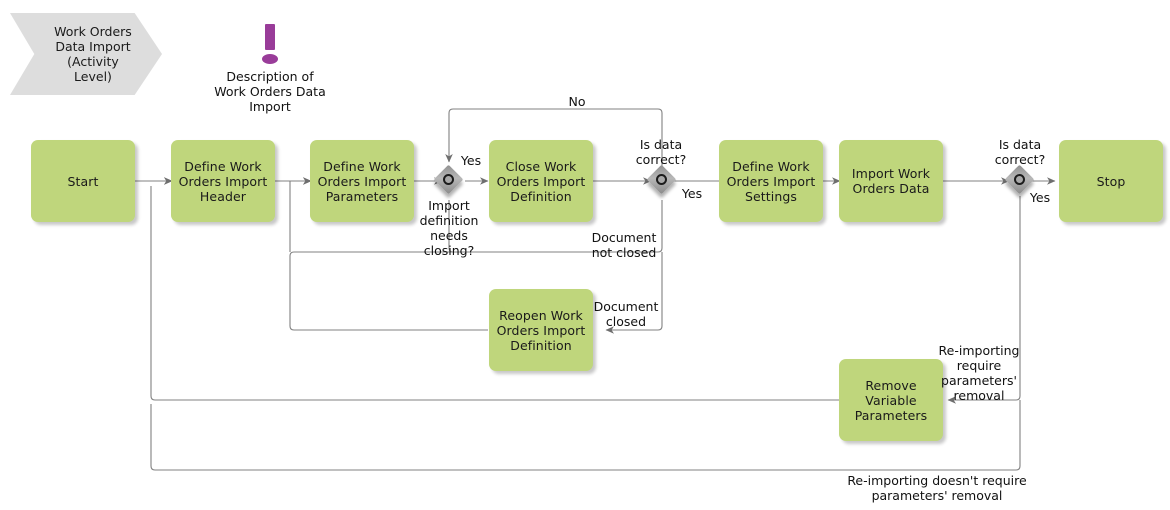  I want to click on node-define-header-label: Define Work Orders Import Header, so click(223, 181).